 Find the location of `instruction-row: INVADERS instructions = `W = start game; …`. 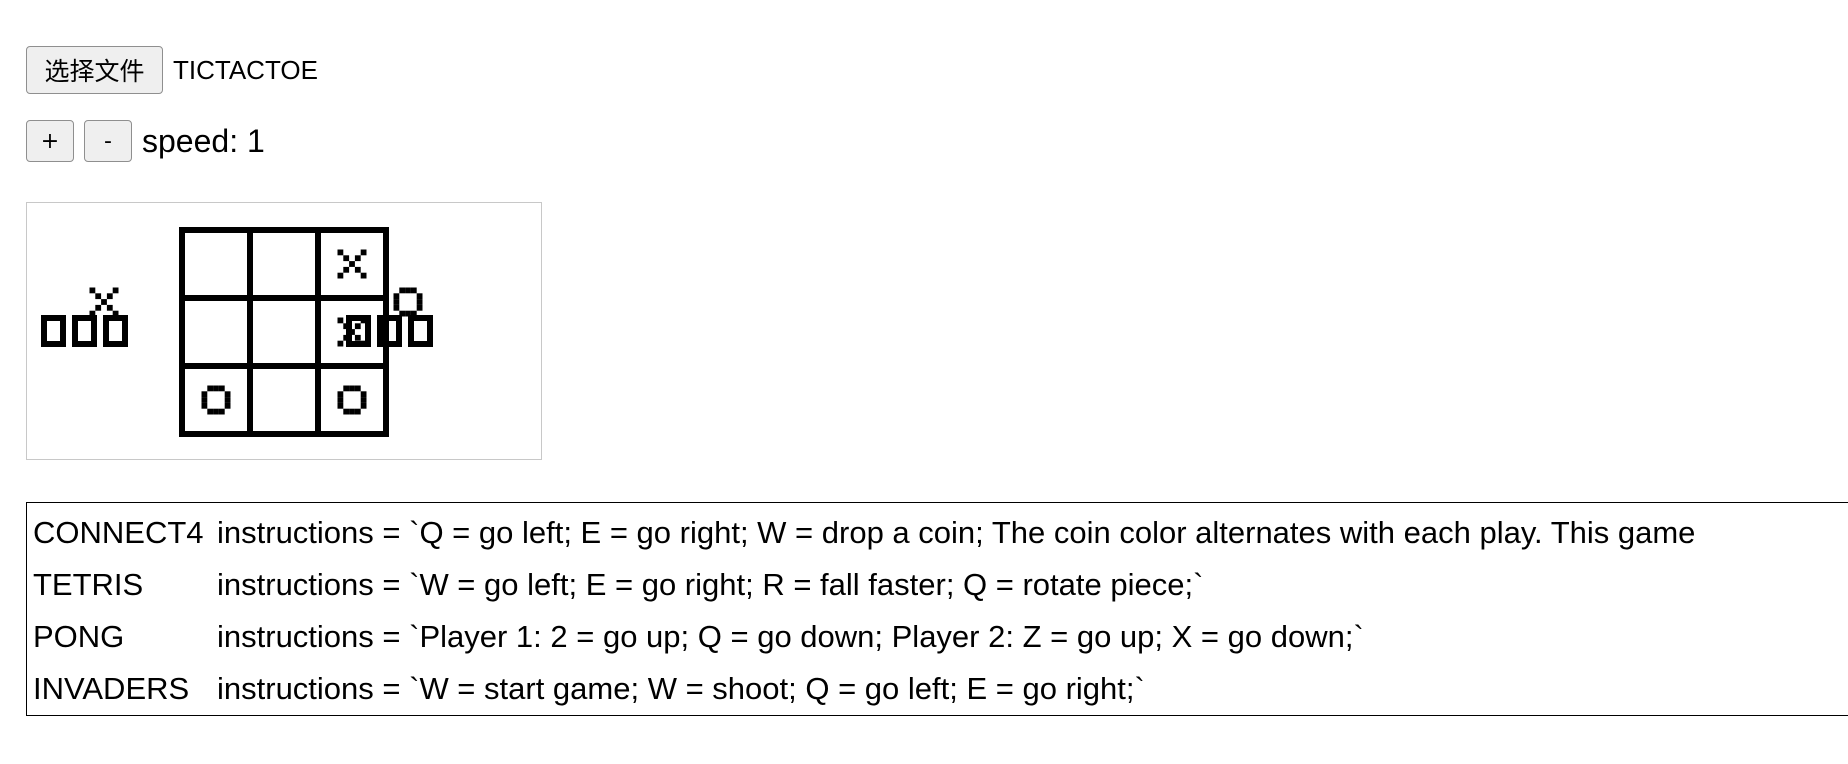

instruction-row: INVADERS instructions = `W = start game; … is located at coordinates (589, 689).